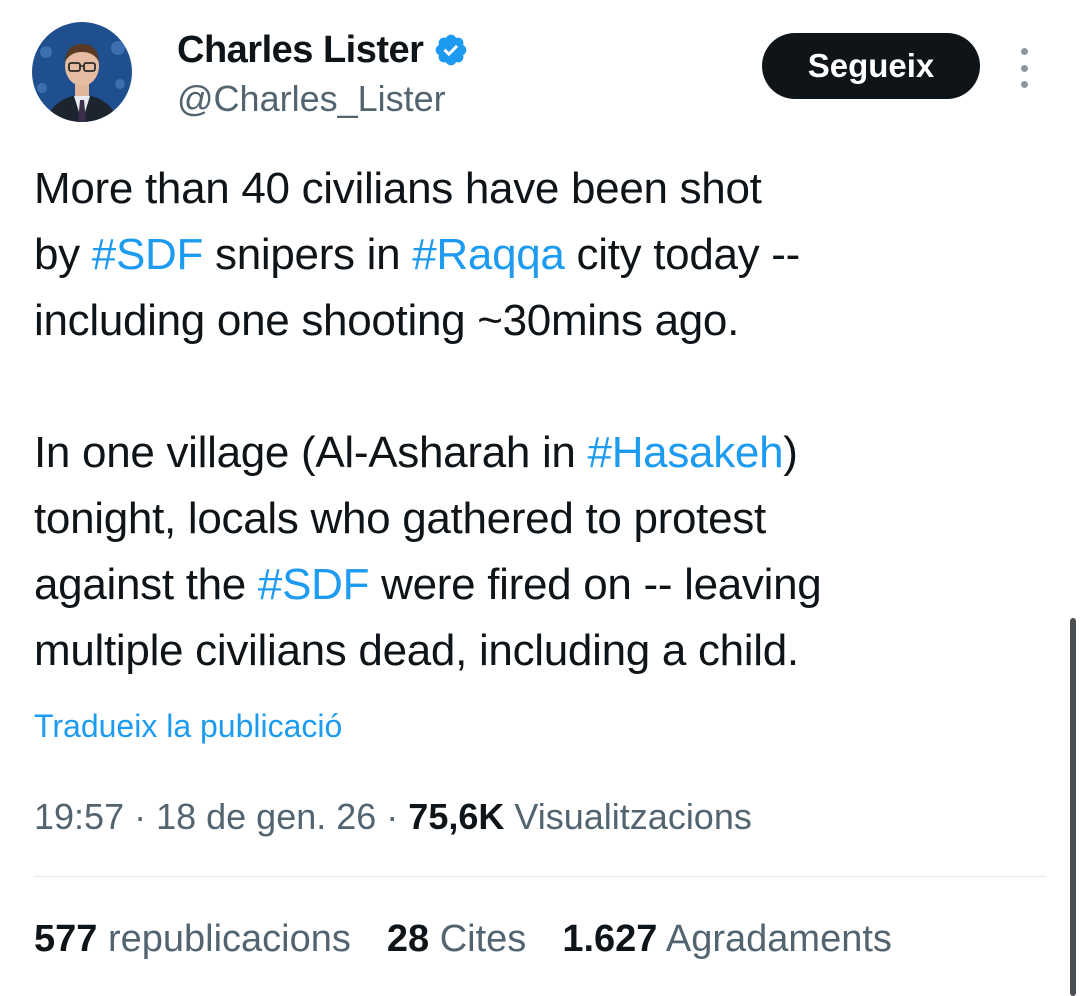 The image size is (1080, 996). Describe the element at coordinates (451, 50) in the screenshot. I see `verified-badge-icon` at that location.